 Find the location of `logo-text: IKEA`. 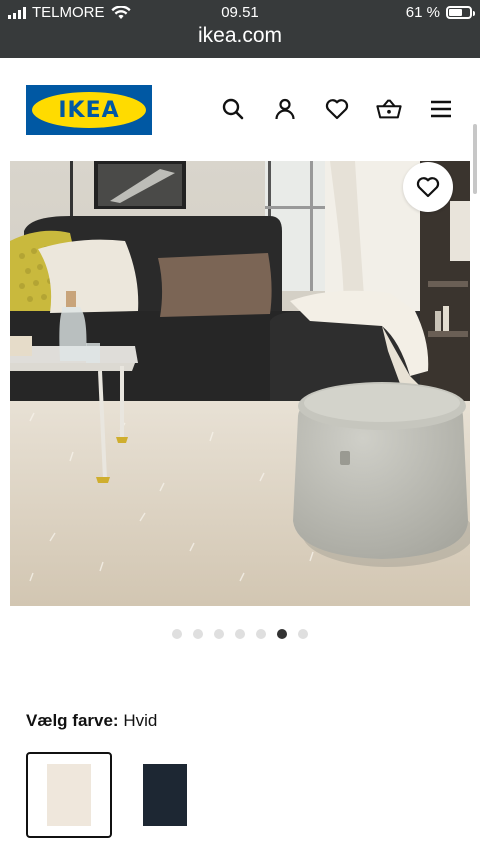

logo-text: IKEA is located at coordinates (89, 110).